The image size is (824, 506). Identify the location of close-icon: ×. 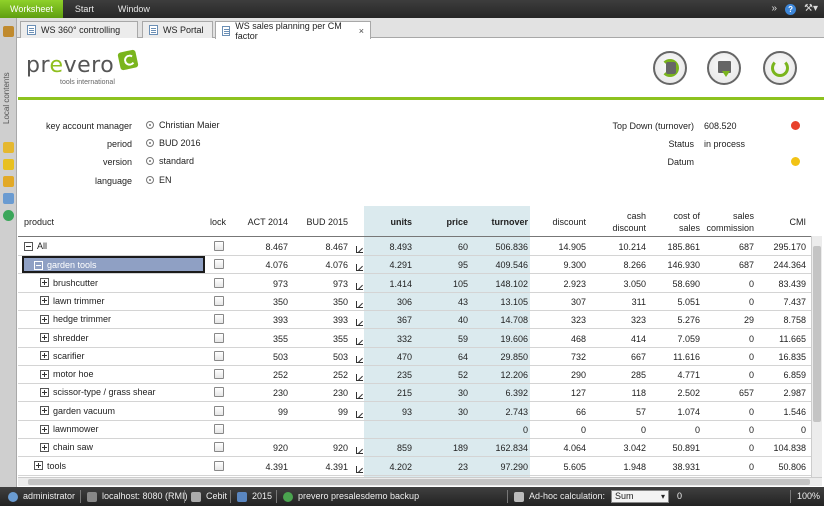
(361, 31).